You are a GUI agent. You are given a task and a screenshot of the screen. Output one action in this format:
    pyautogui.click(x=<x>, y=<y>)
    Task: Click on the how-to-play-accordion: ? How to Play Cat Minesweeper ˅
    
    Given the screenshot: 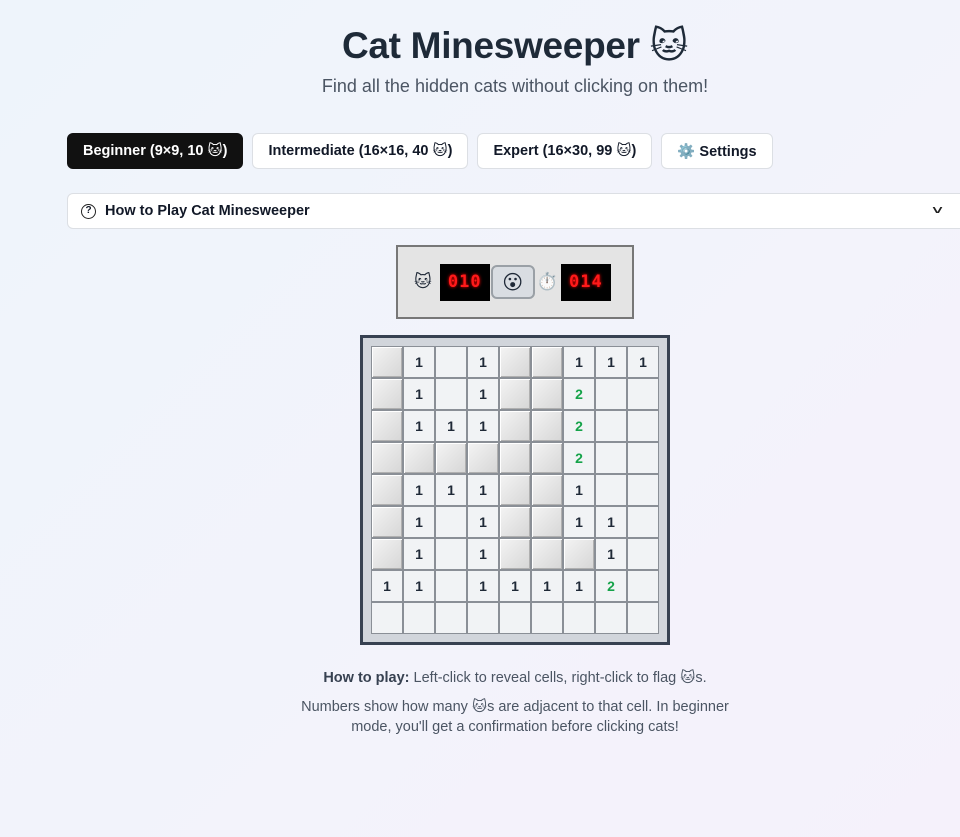 What is the action you would take?
    pyautogui.click(x=513, y=211)
    